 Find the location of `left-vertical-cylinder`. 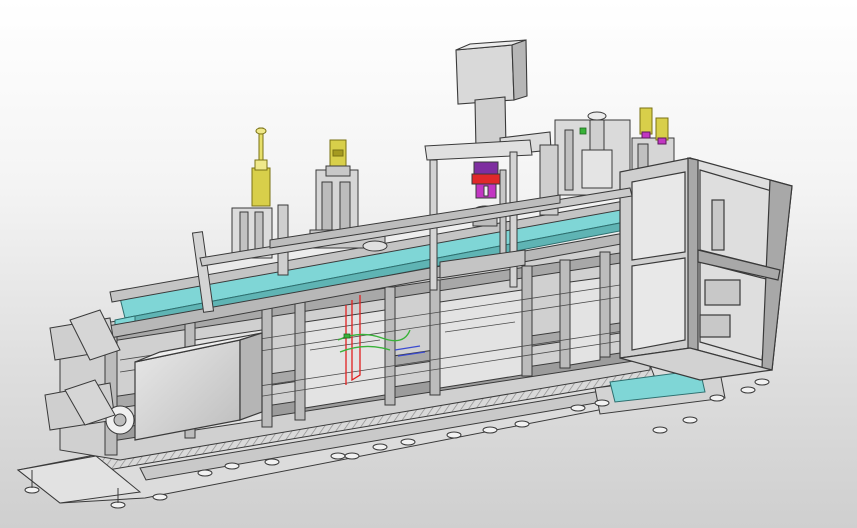

left-vertical-cylinder is located at coordinates (261, 167).